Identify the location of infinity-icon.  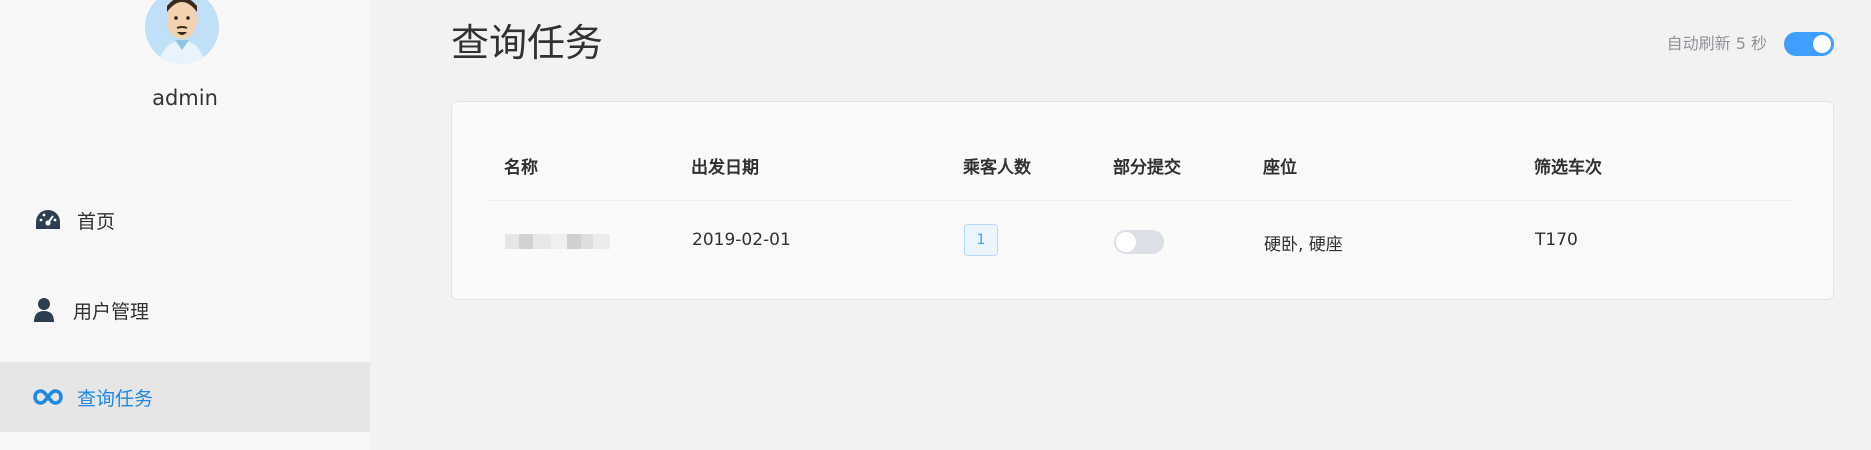
(48, 397).